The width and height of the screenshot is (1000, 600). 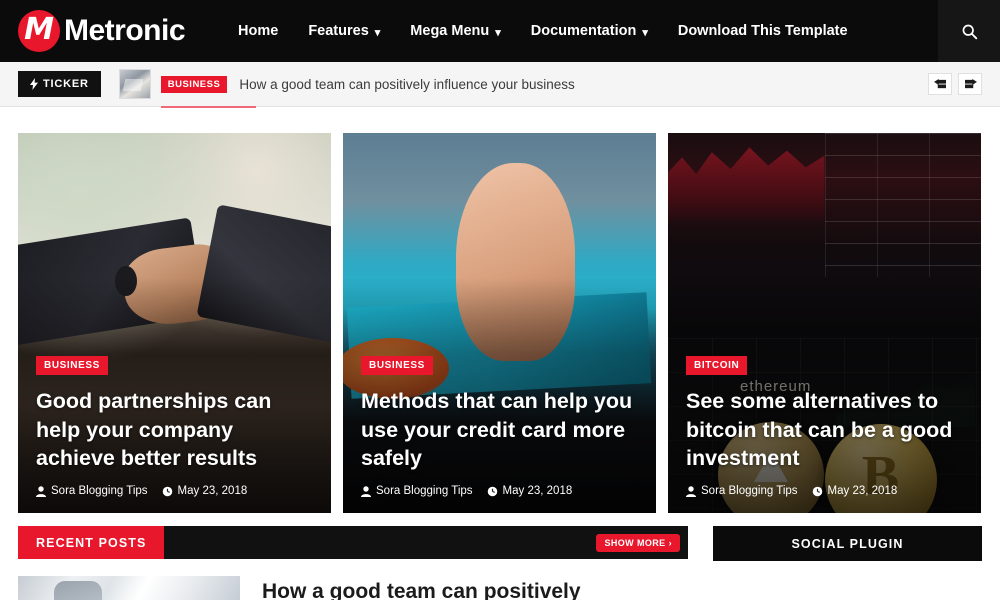 I want to click on ticker-category-badge: BUSINESS, so click(x=194, y=84).